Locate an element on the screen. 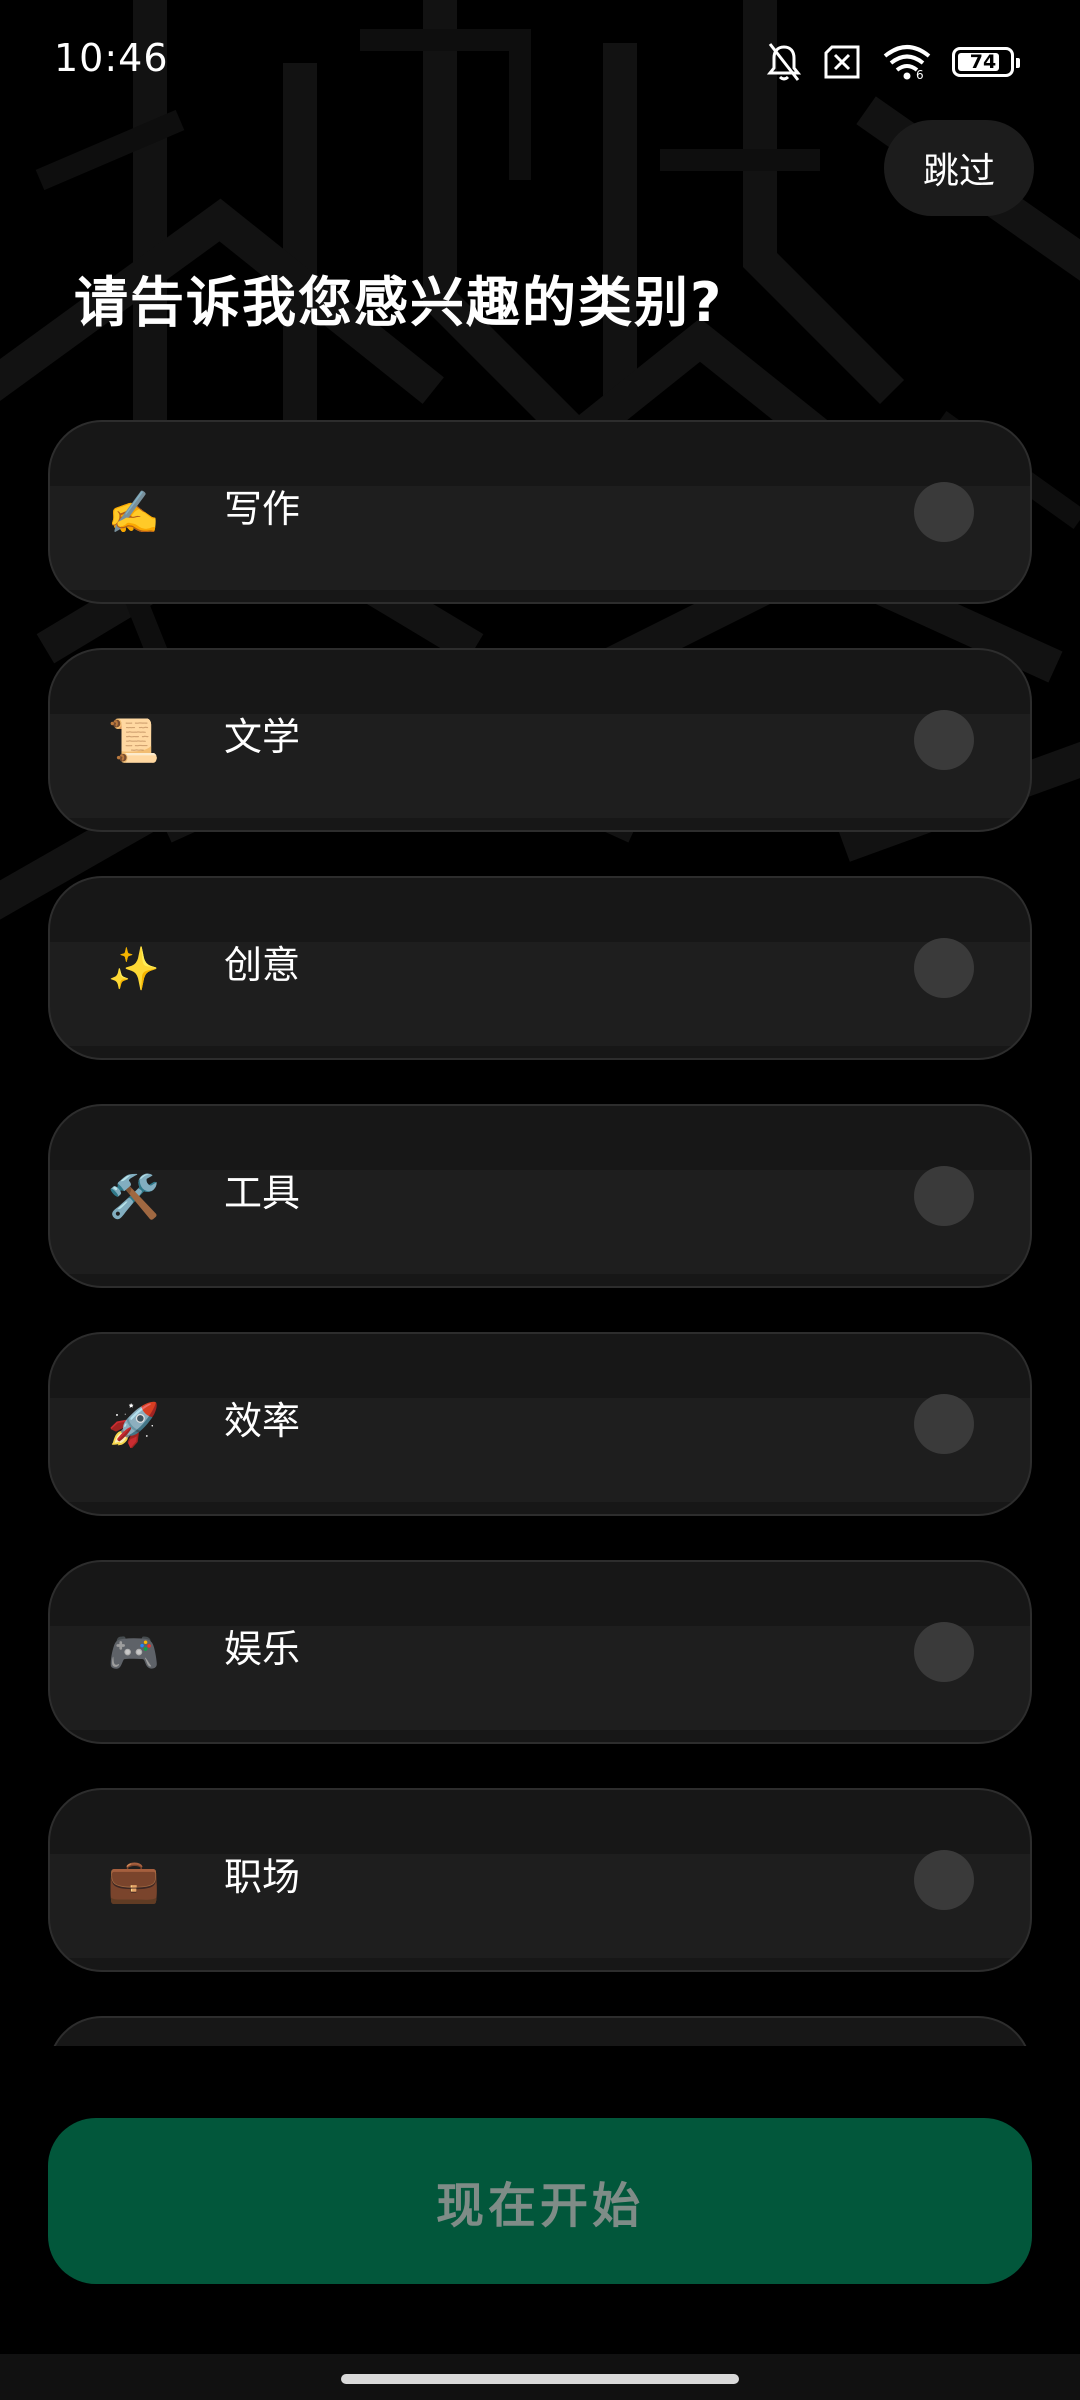  category-item-partial is located at coordinates (540, 2031).